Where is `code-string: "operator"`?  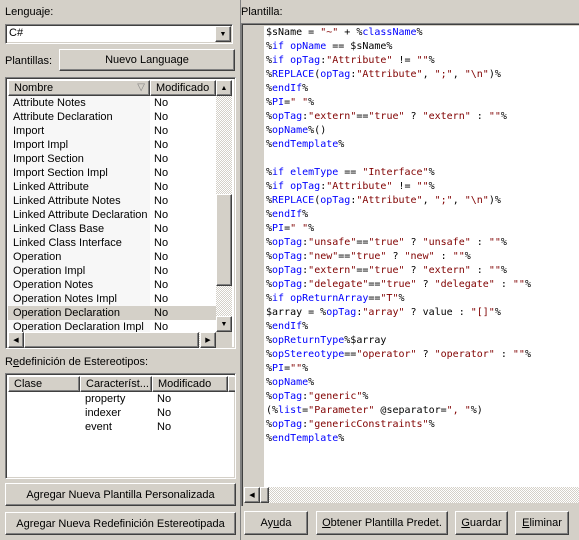 code-string: "operator" is located at coordinates (386, 354).